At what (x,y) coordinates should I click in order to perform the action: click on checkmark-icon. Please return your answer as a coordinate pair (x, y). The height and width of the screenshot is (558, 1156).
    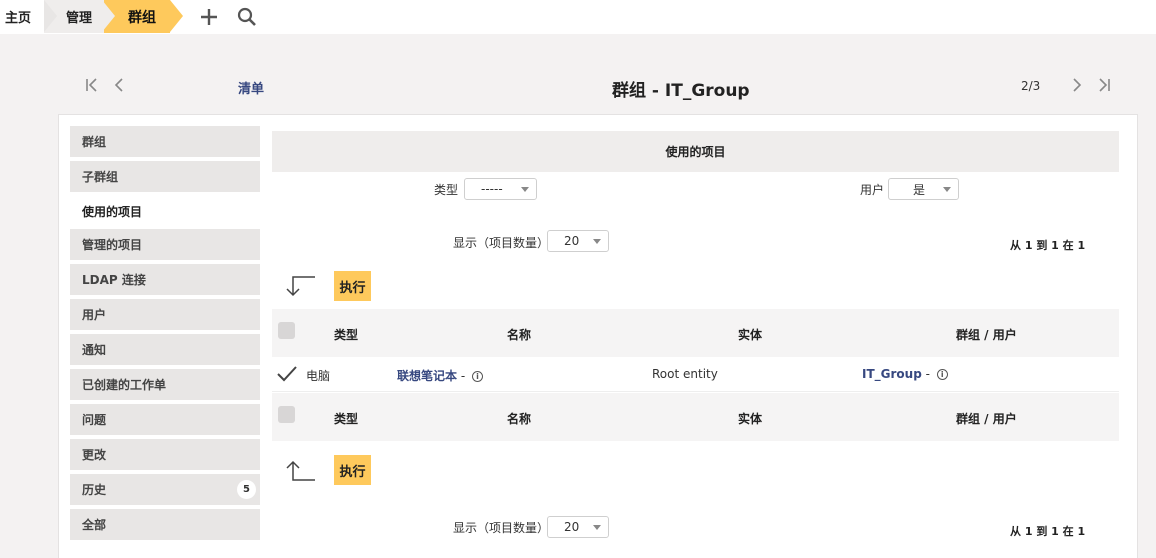
    Looking at the image, I should click on (287, 374).